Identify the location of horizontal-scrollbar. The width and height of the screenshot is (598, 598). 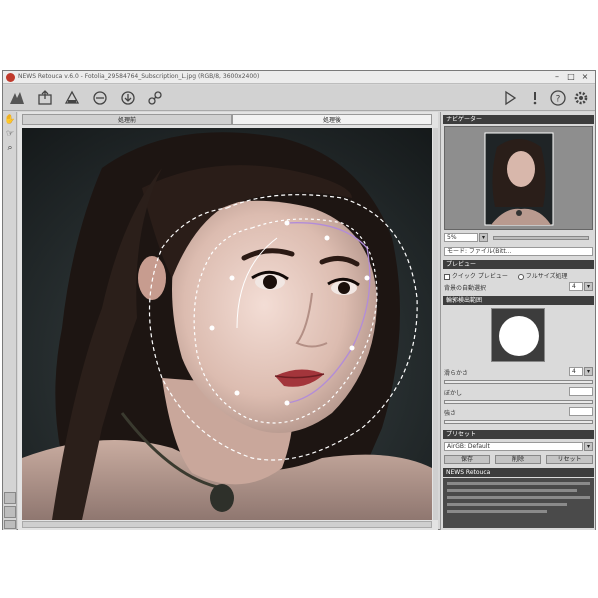
(227, 524).